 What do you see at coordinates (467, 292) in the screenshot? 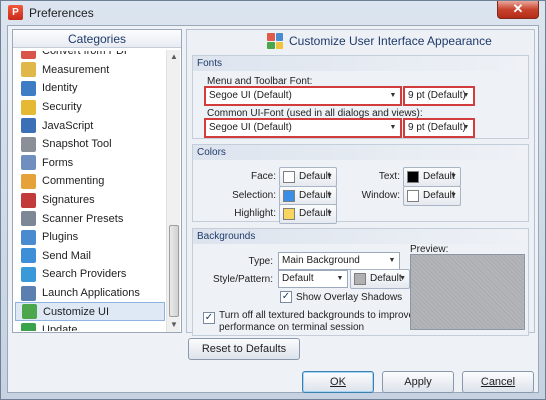
I see `background-preview` at bounding box center [467, 292].